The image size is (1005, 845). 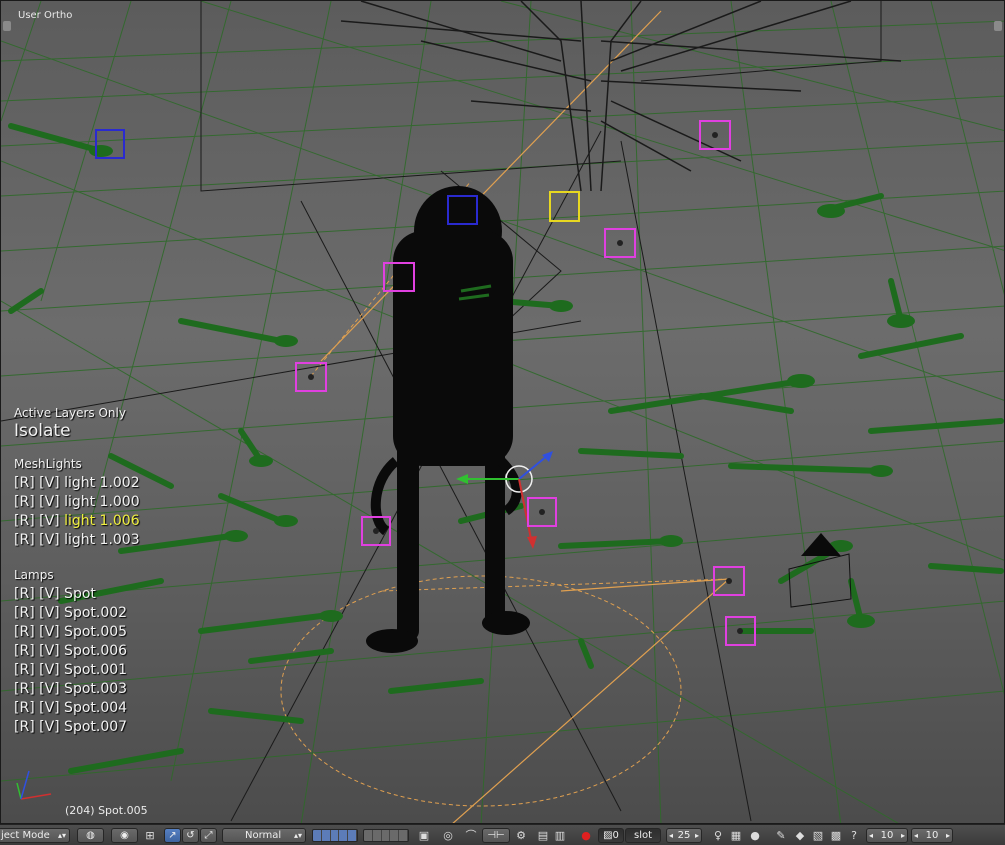 I want to click on lamp-item: [R] [V] Spot.007, so click(x=71, y=727).